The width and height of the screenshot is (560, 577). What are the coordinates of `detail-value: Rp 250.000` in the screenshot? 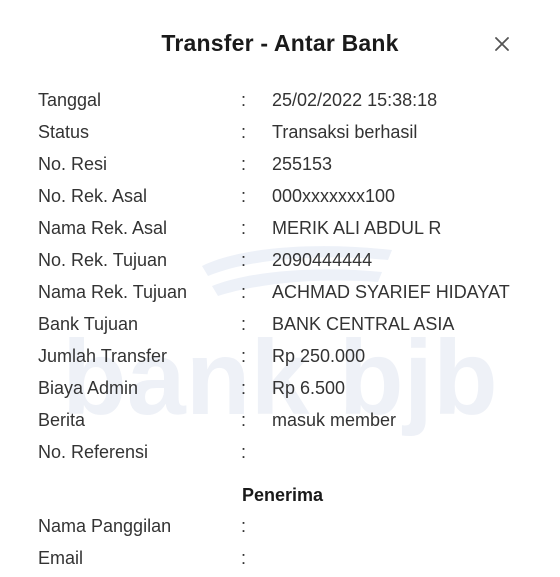 It's located at (319, 356).